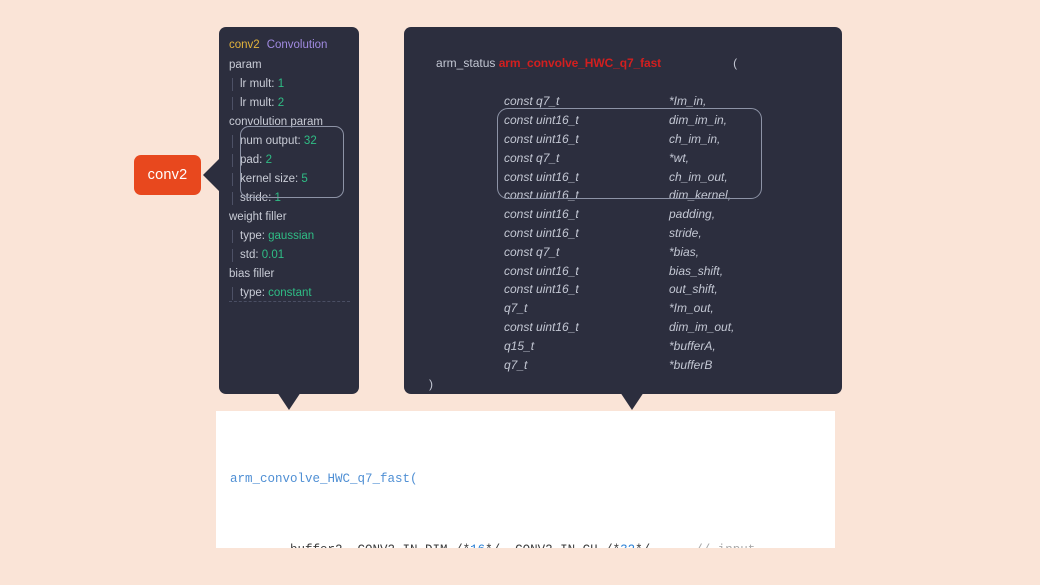 This screenshot has height=585, width=1040. What do you see at coordinates (276, 122) in the screenshot?
I see `prototxt-group-label: convolution param` at bounding box center [276, 122].